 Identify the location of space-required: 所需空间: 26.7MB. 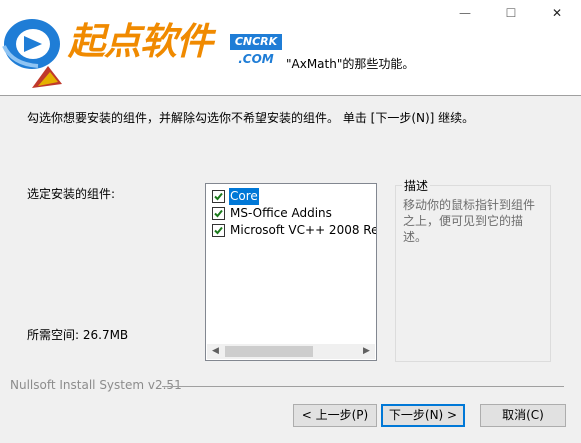
(78, 335).